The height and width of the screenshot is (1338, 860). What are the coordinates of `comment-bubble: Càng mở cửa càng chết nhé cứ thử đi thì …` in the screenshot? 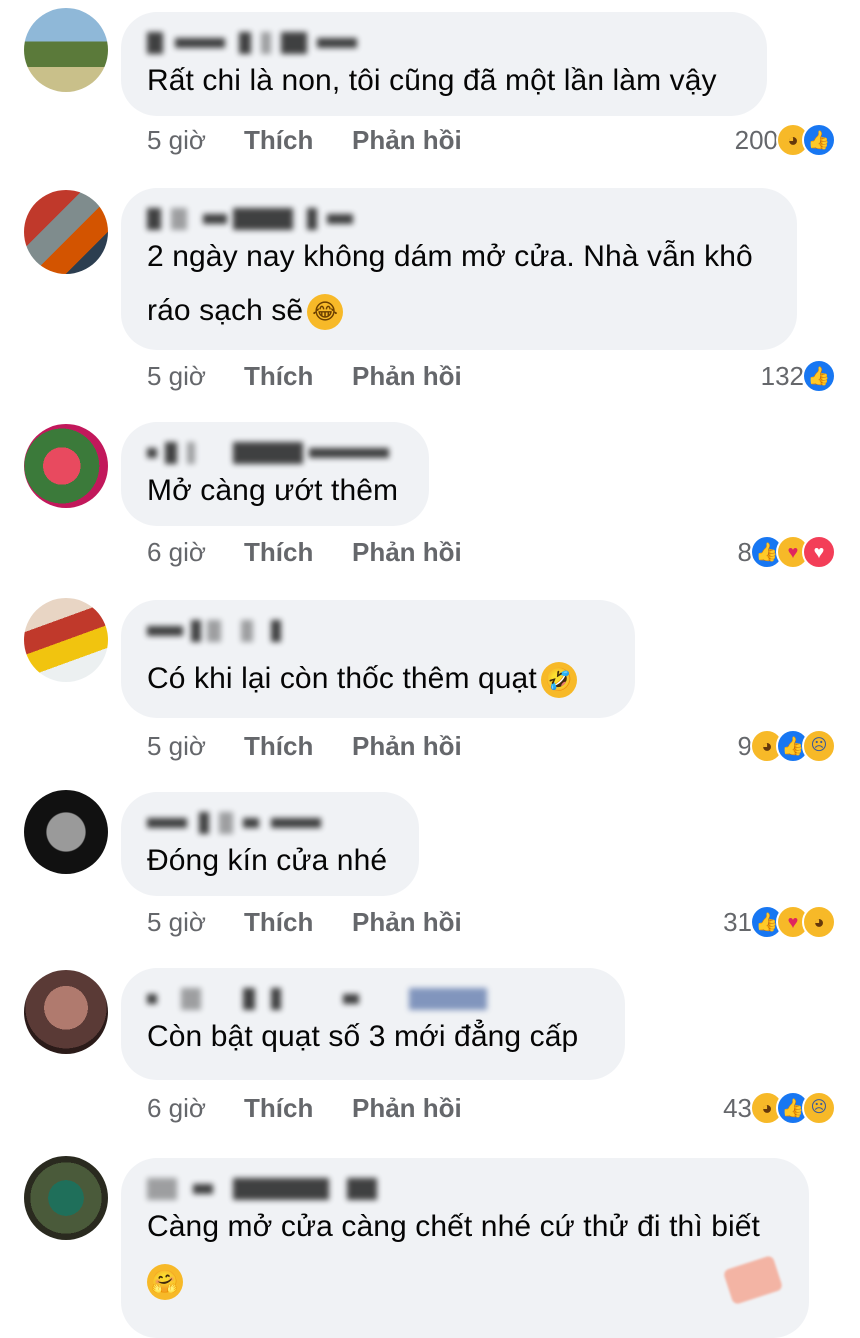 It's located at (465, 1248).